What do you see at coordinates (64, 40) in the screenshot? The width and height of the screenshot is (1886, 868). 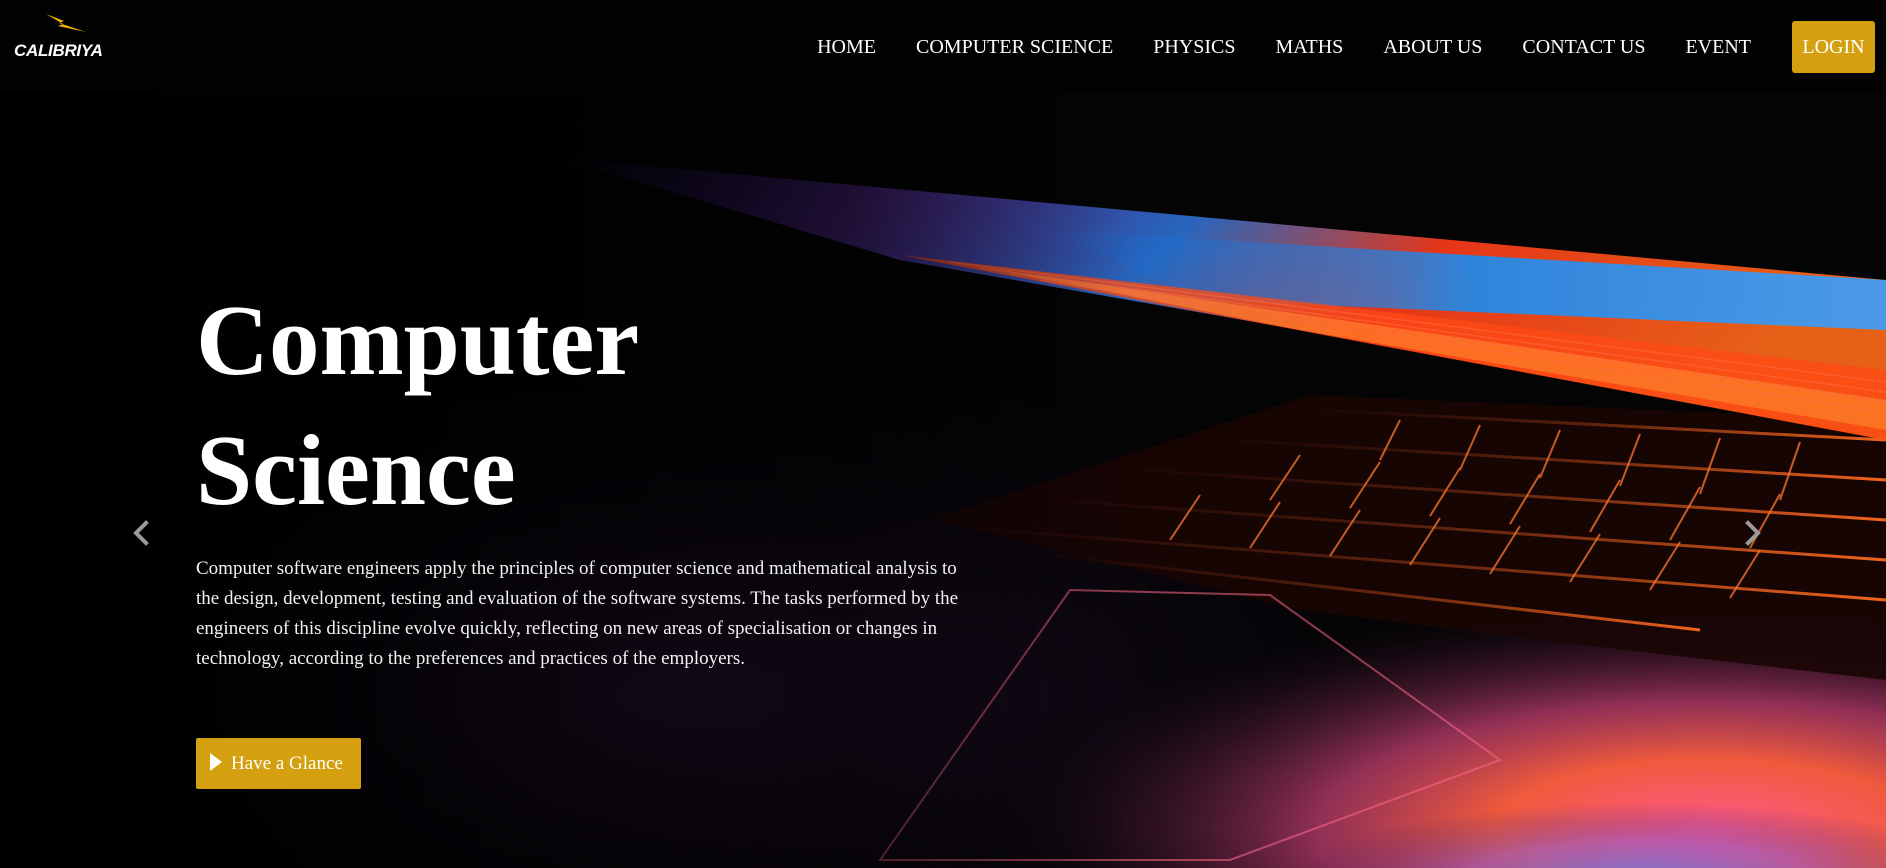 I see `brand-logo: CALIBRIYA` at bounding box center [64, 40].